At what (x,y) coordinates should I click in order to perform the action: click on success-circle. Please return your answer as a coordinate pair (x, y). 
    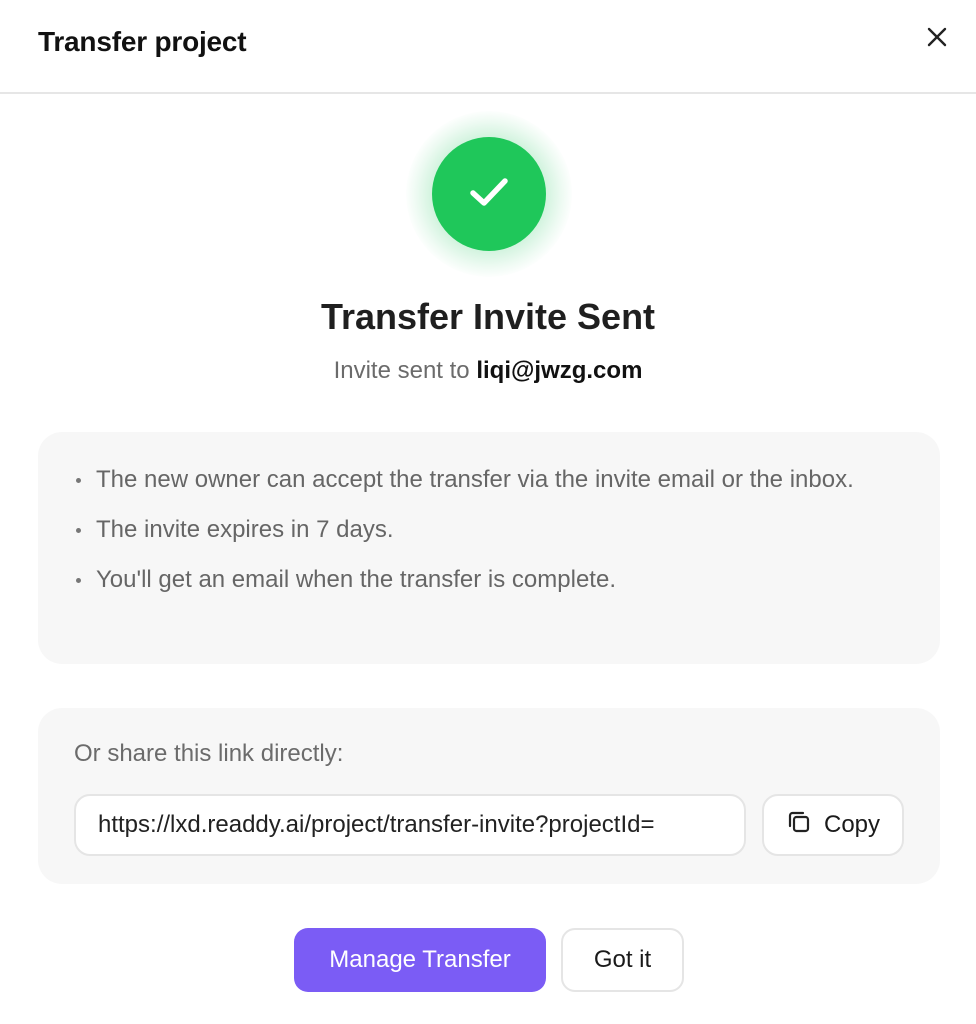
    Looking at the image, I should click on (489, 194).